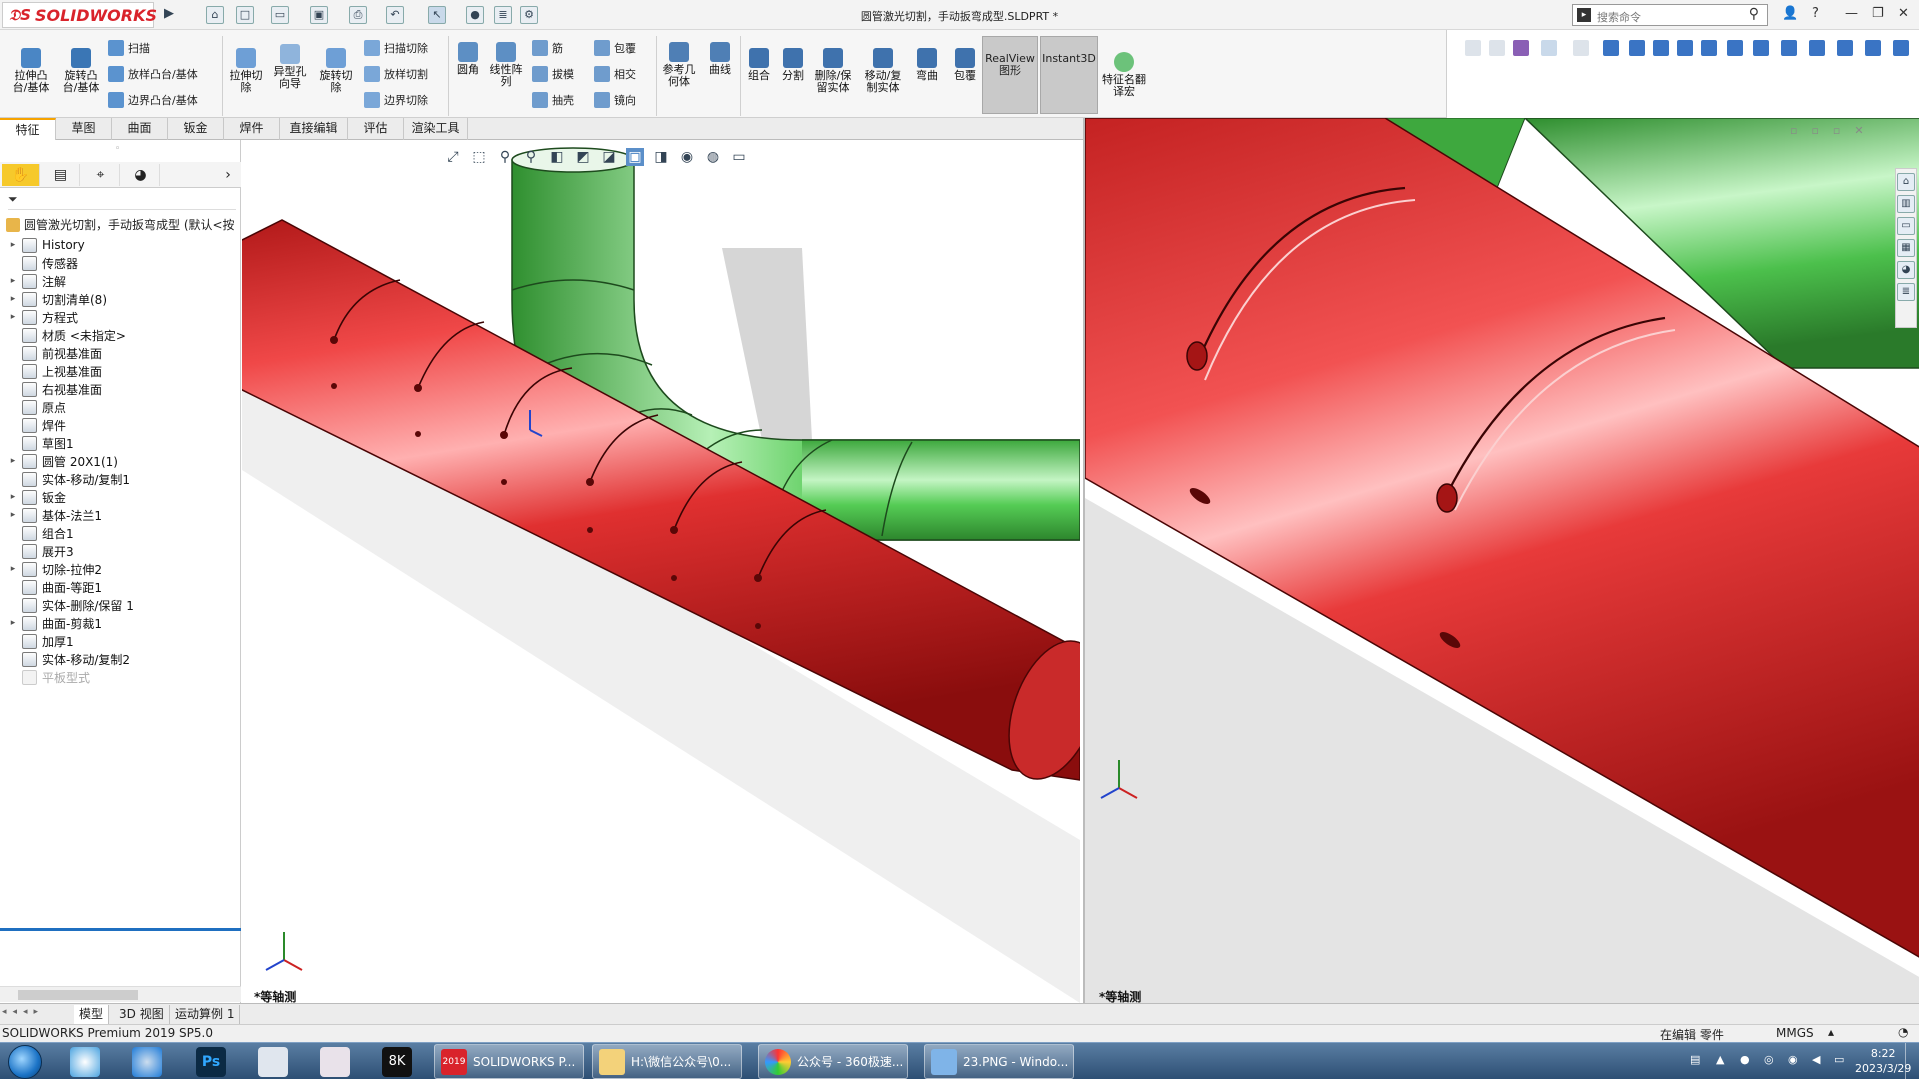 This screenshot has width=1919, height=1080. I want to click on extrude-boss-button: 拉伸凸台/基体, so click(31, 71).